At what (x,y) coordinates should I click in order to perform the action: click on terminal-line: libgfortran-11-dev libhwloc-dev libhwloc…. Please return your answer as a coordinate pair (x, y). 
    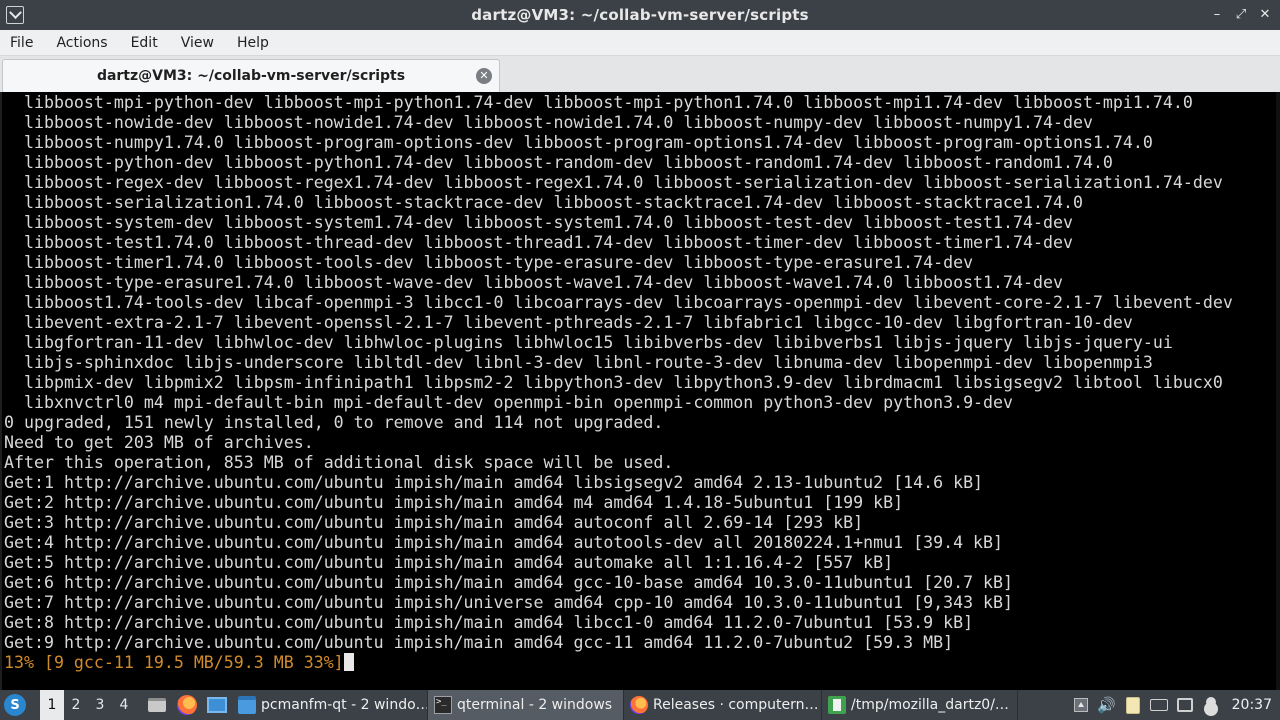
    Looking at the image, I should click on (588, 342).